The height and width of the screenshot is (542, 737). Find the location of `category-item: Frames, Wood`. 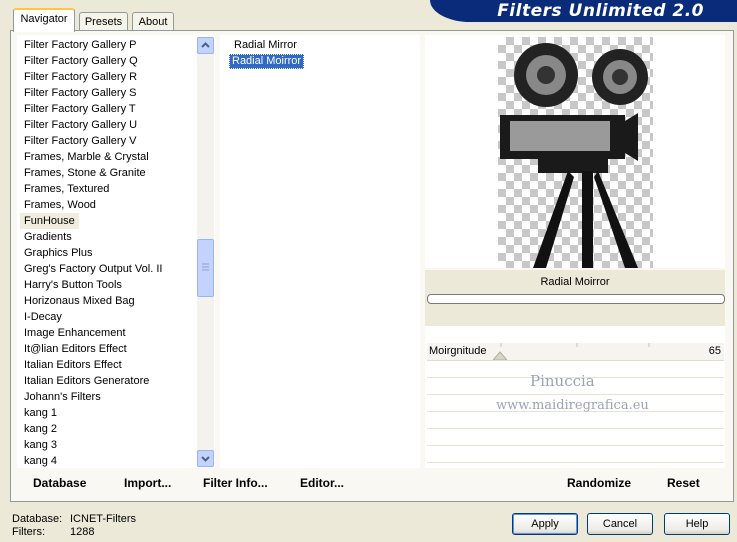

category-item: Frames, Wood is located at coordinates (60, 205).